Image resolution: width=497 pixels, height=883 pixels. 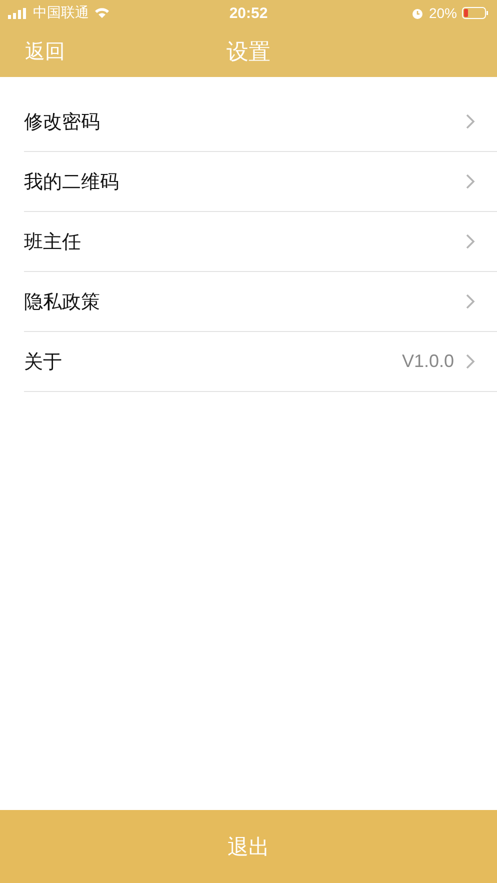 What do you see at coordinates (248, 13) in the screenshot?
I see `clock-time: 20:52` at bounding box center [248, 13].